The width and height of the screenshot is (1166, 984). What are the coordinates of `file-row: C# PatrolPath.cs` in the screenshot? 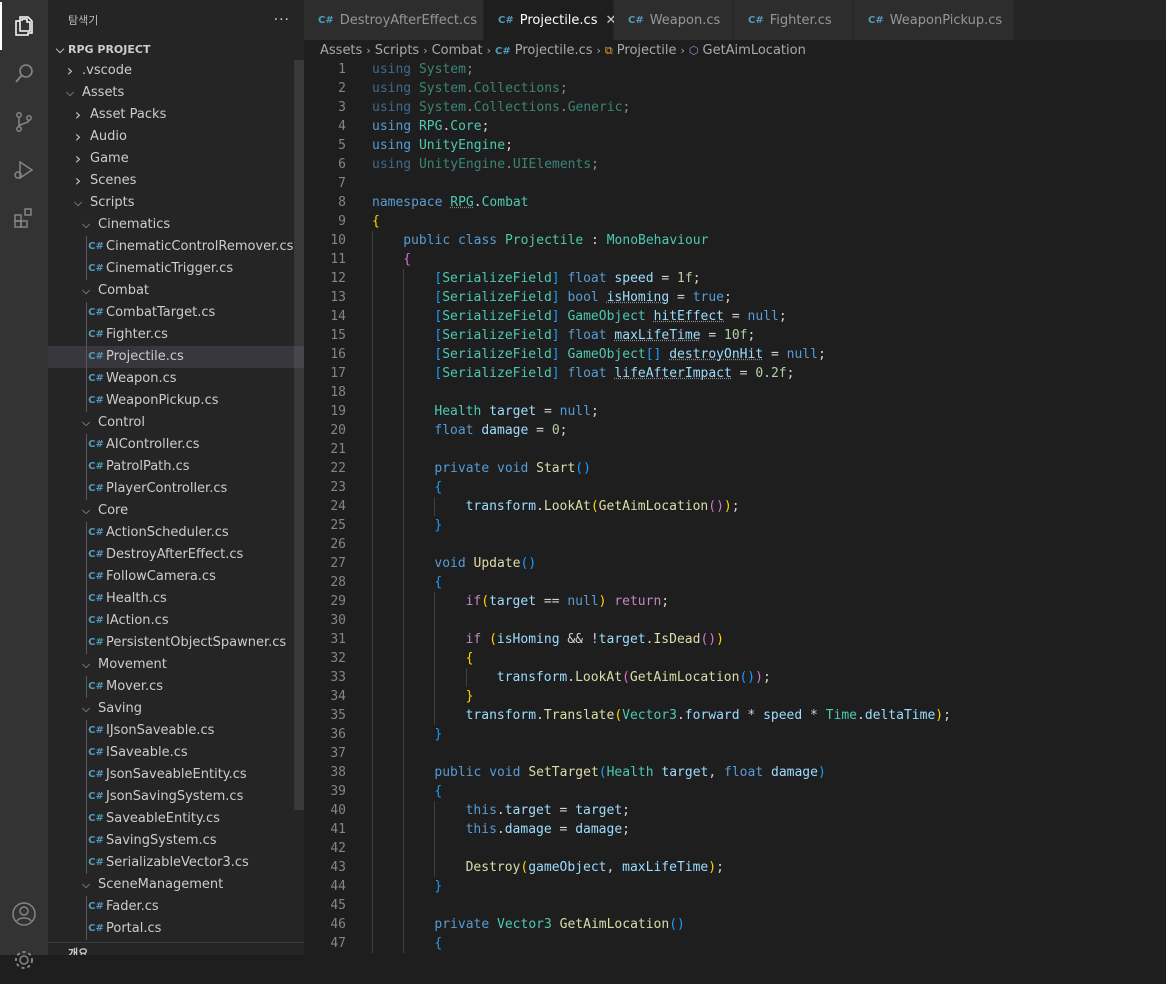 It's located at (176, 467).